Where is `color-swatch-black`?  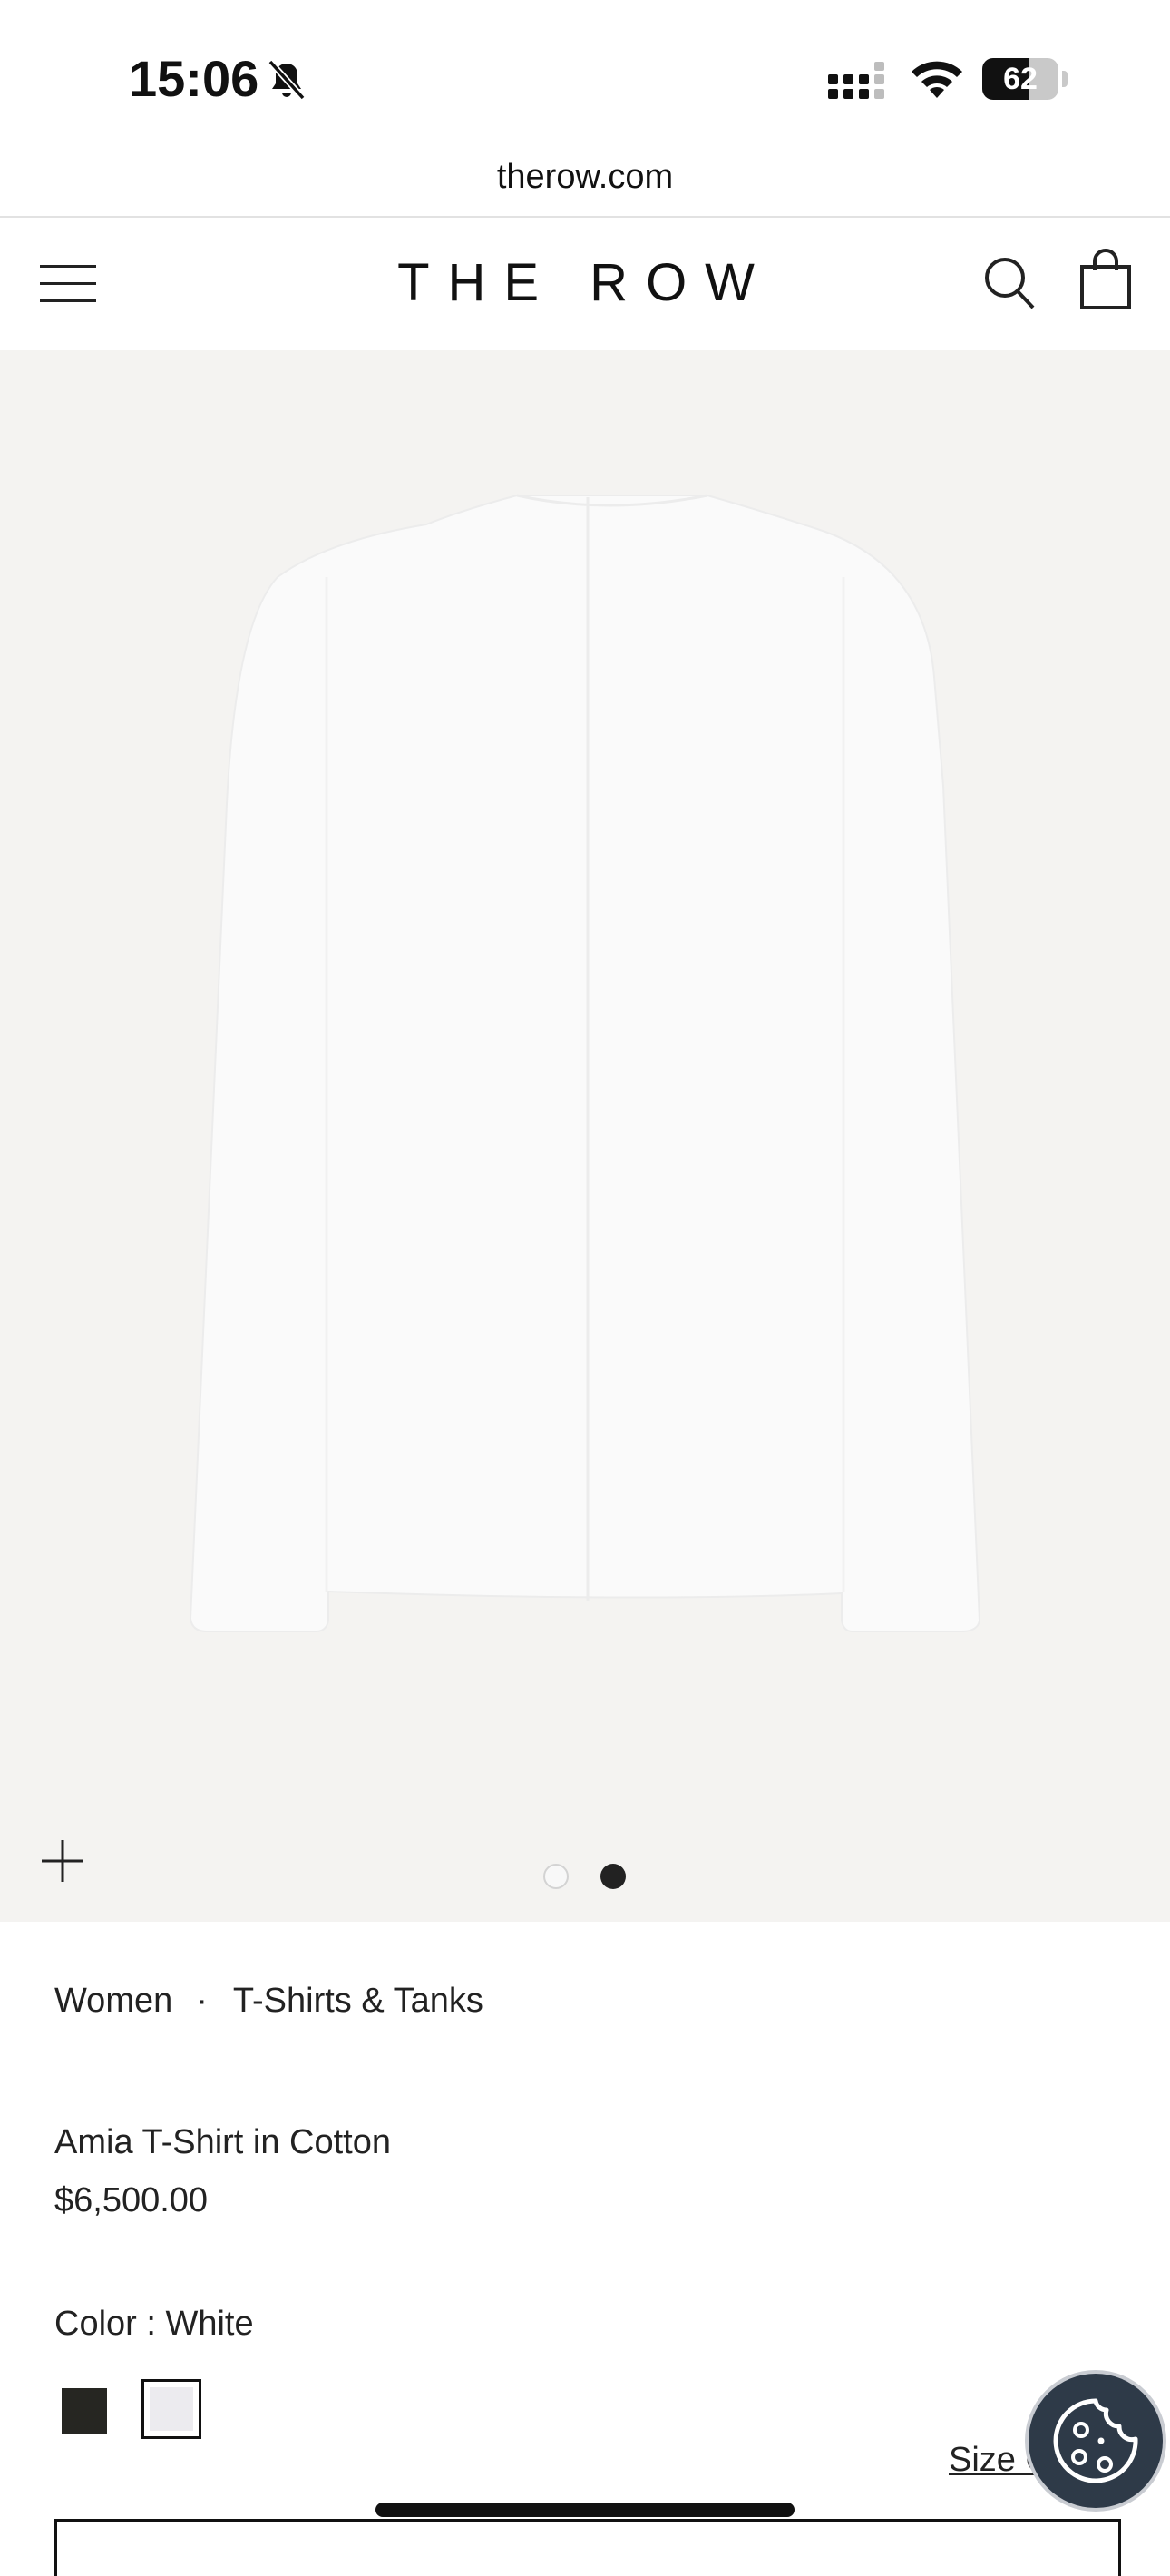
color-swatch-black is located at coordinates (84, 2411).